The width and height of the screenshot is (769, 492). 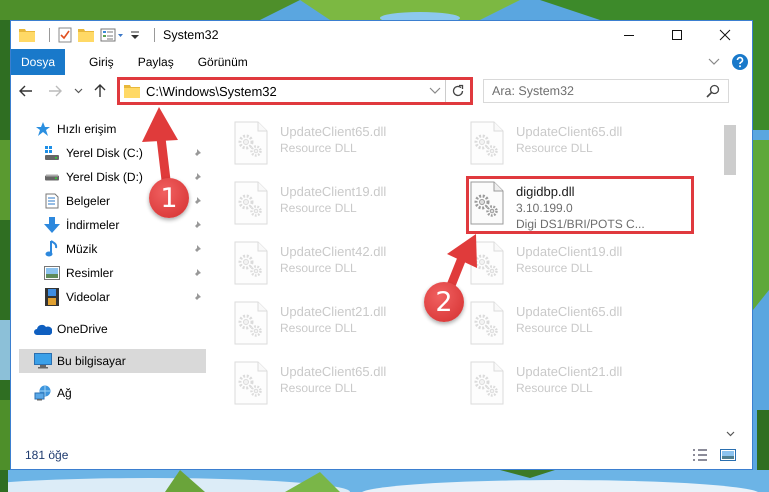 I want to click on star-icon, so click(x=43, y=129).